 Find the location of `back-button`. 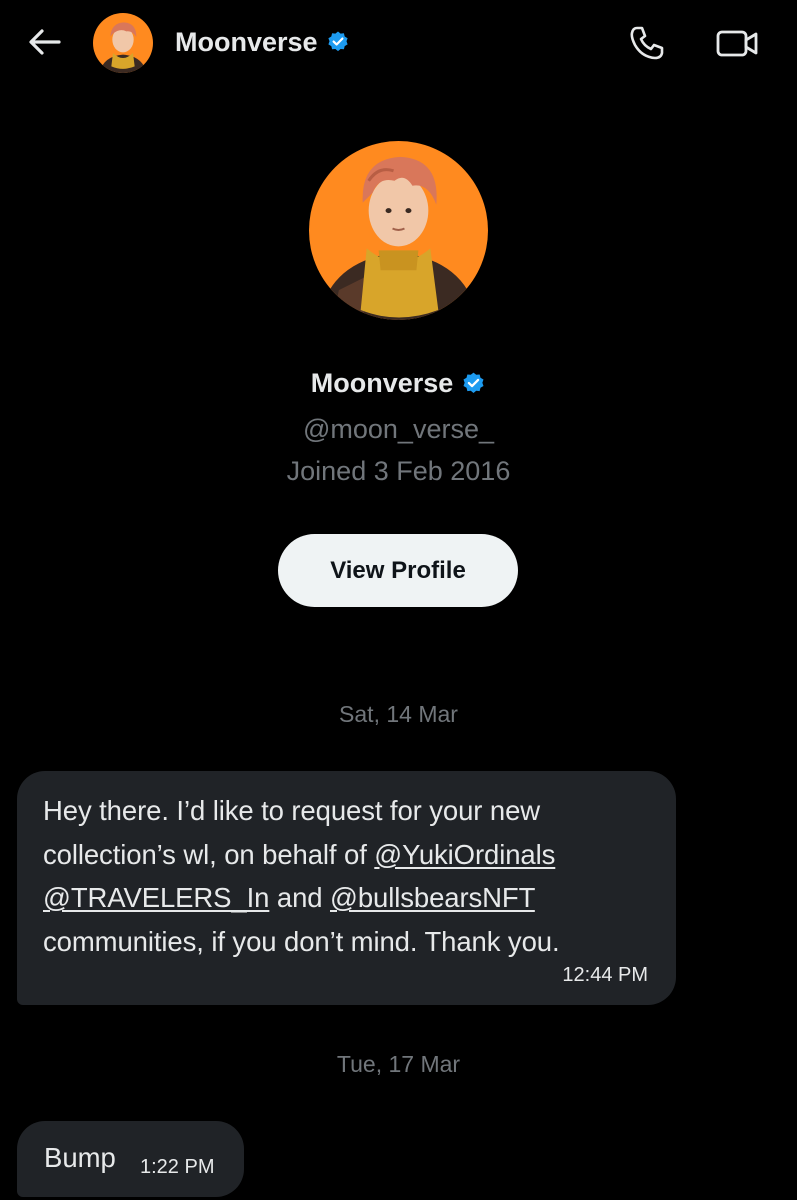

back-button is located at coordinates (44, 42).